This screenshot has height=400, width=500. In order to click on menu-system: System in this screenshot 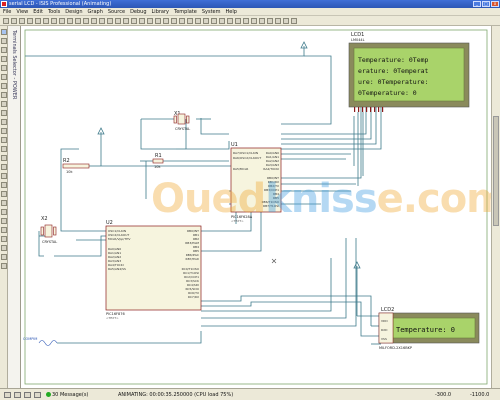, I will do `click(211, 11)`.